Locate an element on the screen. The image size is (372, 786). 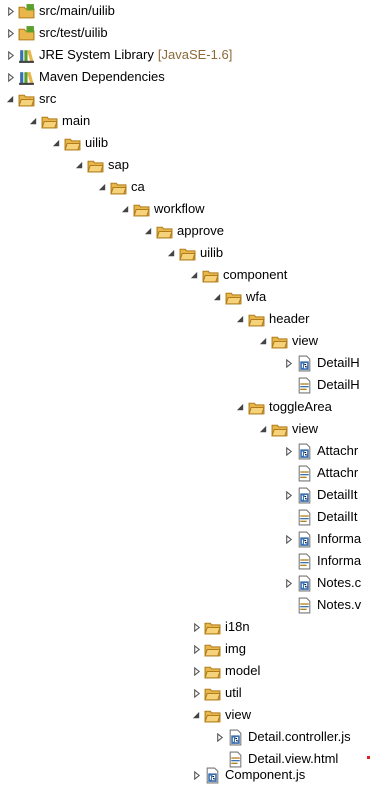
tree-item-label: header is located at coordinates (289, 318).